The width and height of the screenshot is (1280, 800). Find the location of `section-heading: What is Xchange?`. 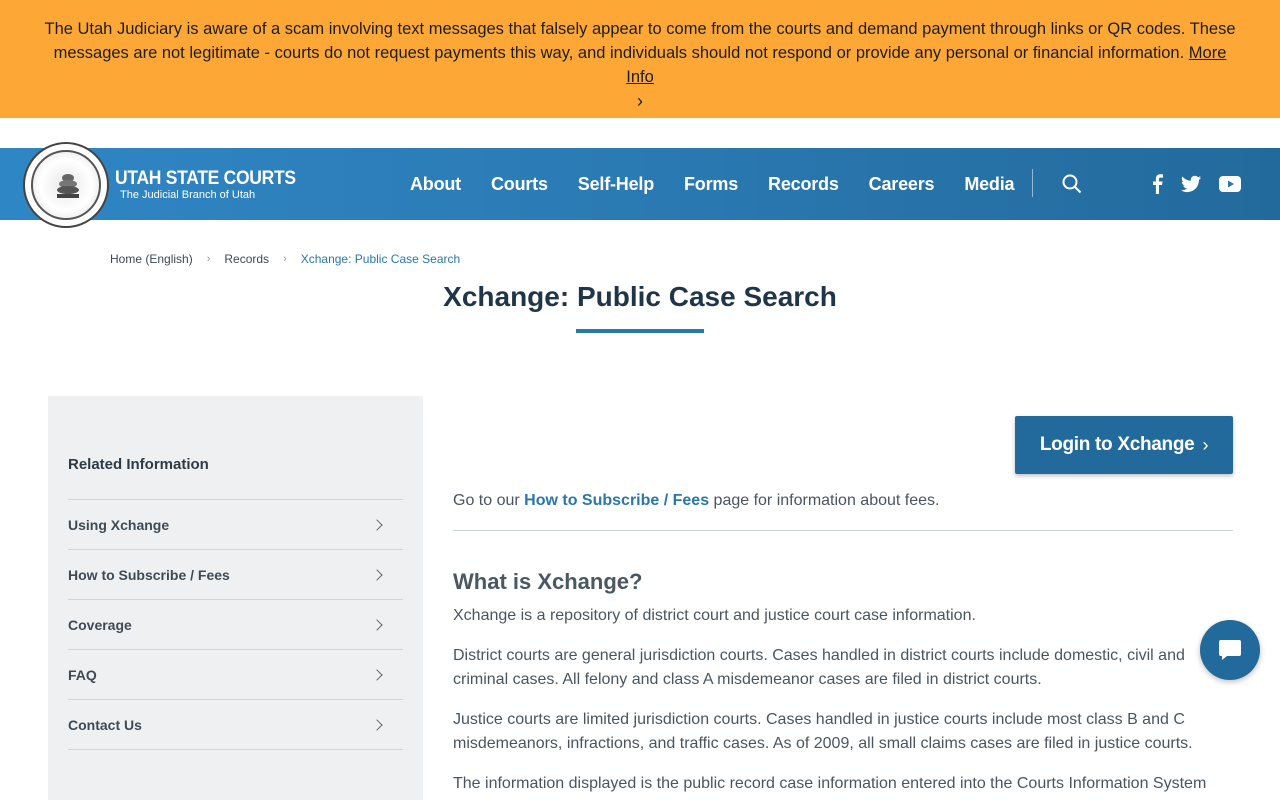

section-heading: What is Xchange? is located at coordinates (548, 581).